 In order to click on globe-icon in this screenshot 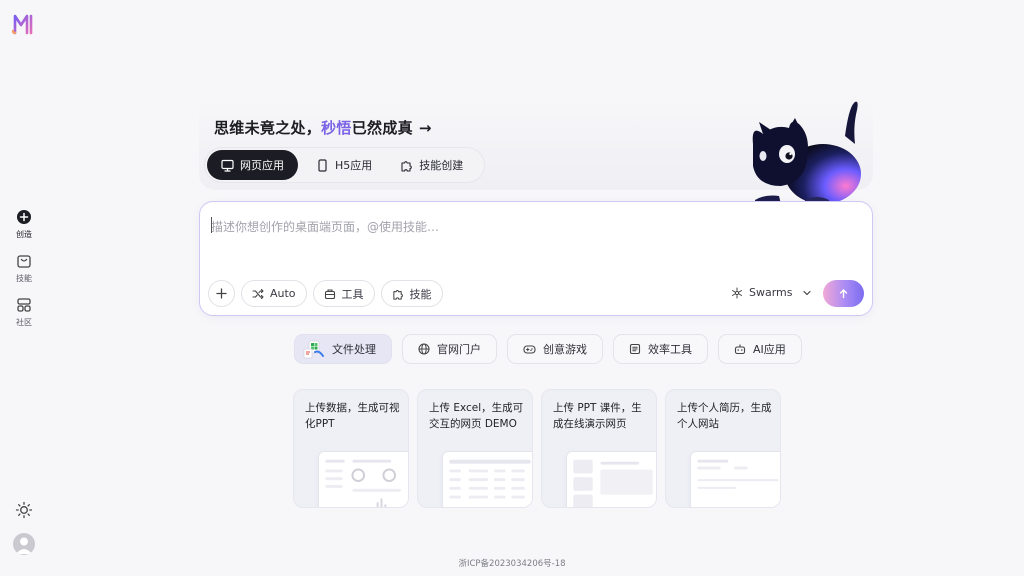, I will do `click(424, 349)`.